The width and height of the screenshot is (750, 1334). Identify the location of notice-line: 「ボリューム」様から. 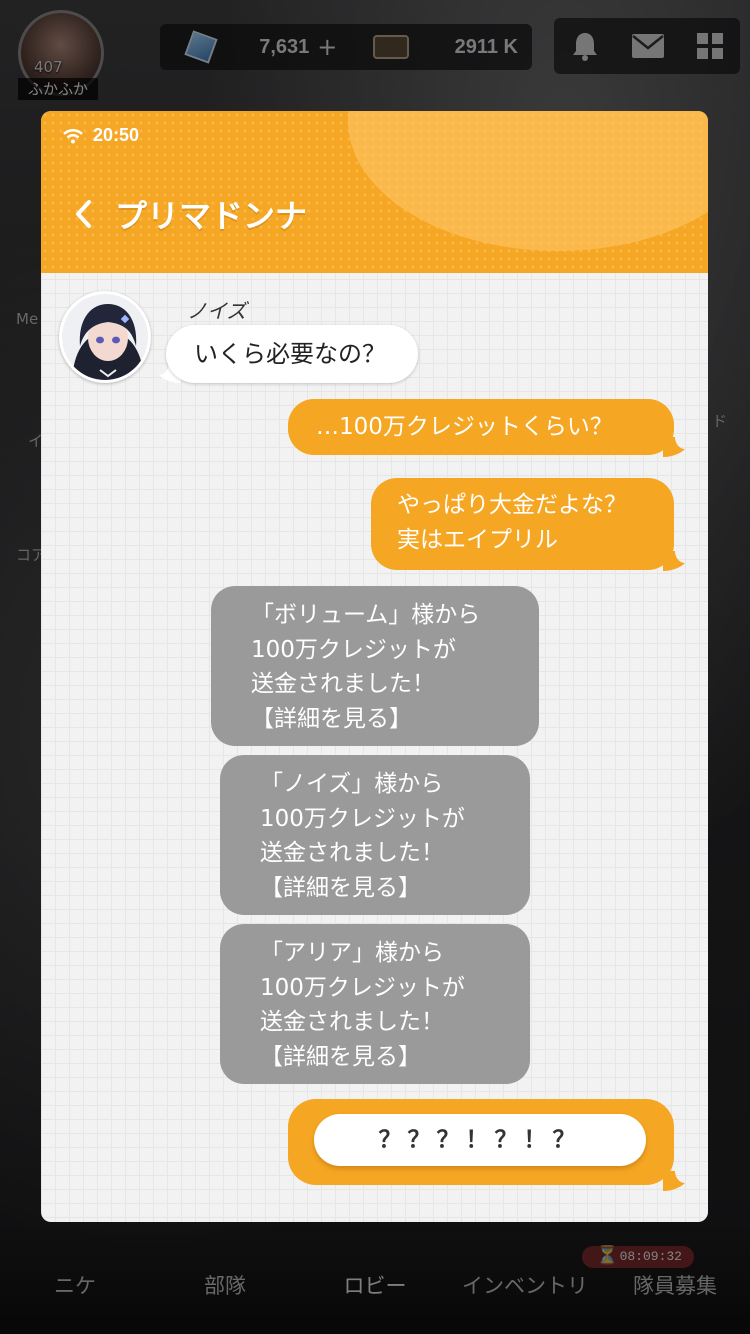
(366, 615).